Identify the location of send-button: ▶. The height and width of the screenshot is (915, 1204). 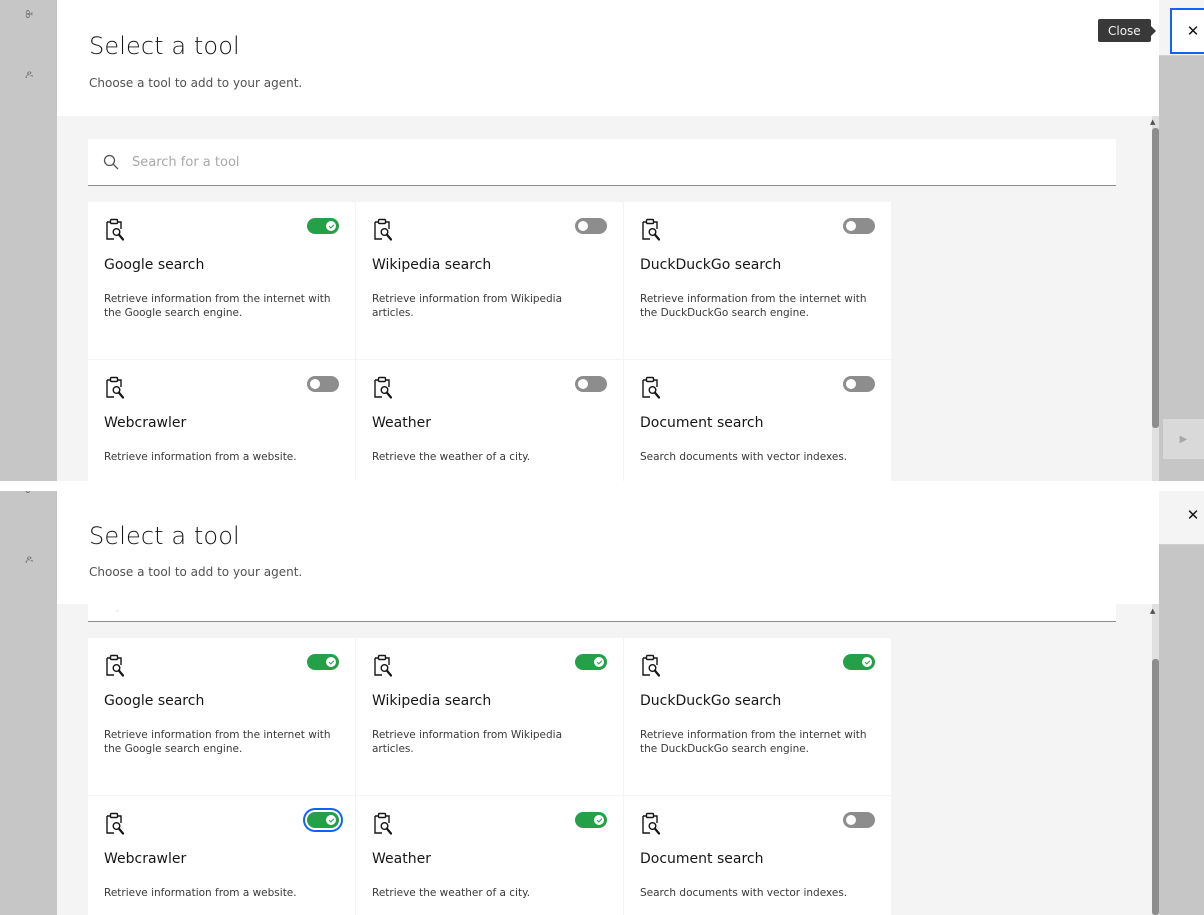
(1183, 439).